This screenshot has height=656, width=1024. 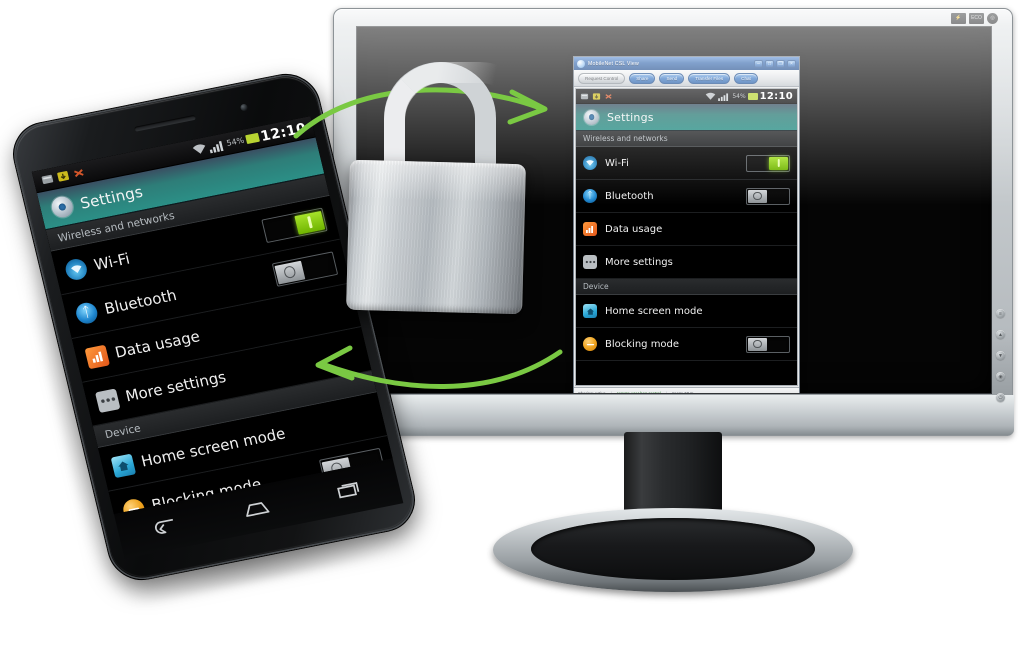 I want to click on section-header-device: Device, so click(x=686, y=287).